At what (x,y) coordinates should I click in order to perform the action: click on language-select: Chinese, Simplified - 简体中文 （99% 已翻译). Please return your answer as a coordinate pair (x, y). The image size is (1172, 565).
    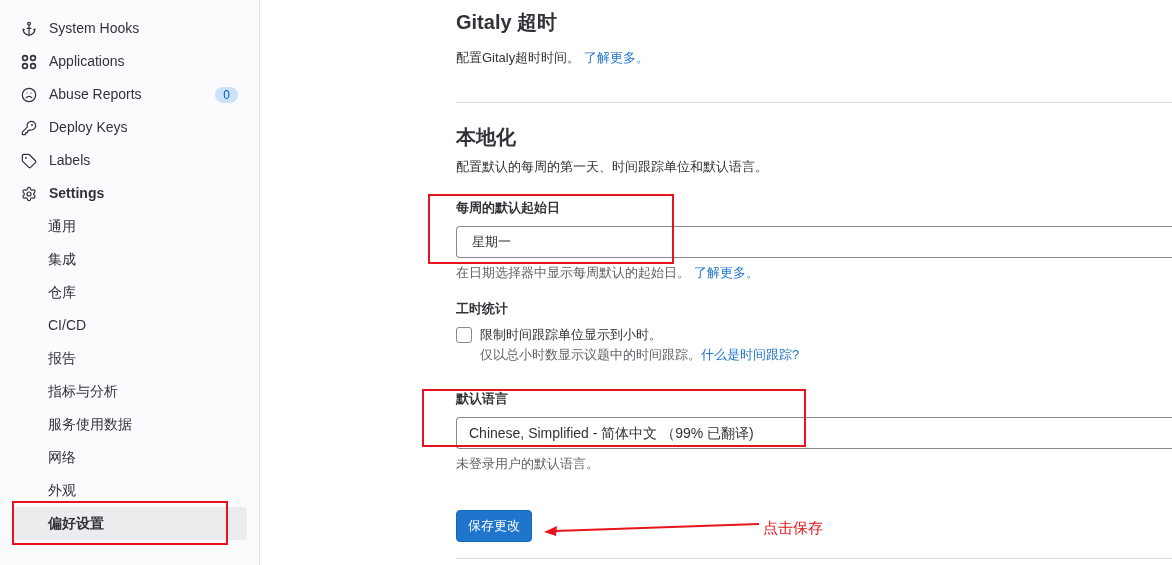
    Looking at the image, I should click on (814, 433).